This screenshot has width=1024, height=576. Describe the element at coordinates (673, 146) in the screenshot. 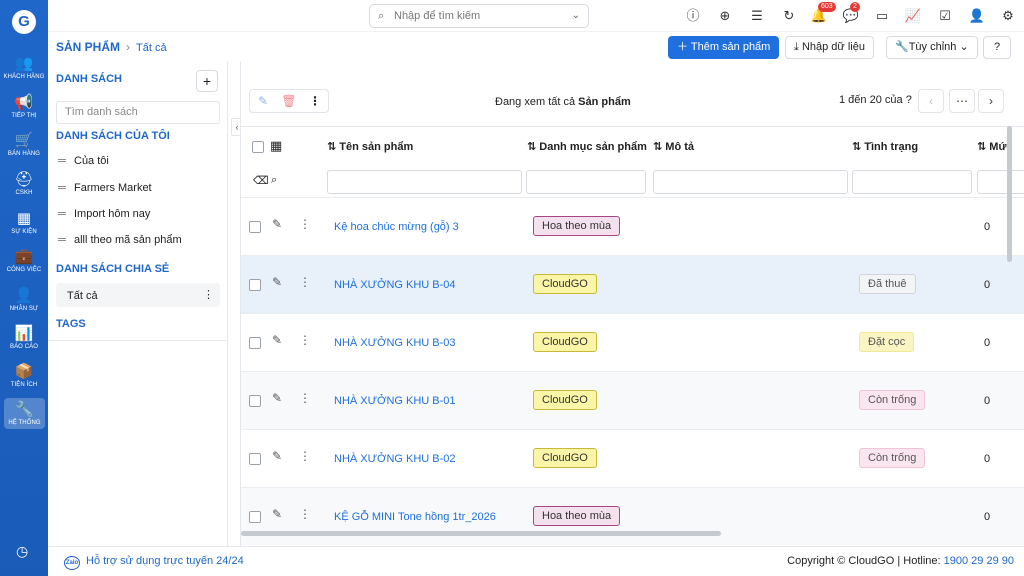

I see `column-header-description: ⇅ Mô tả` at that location.